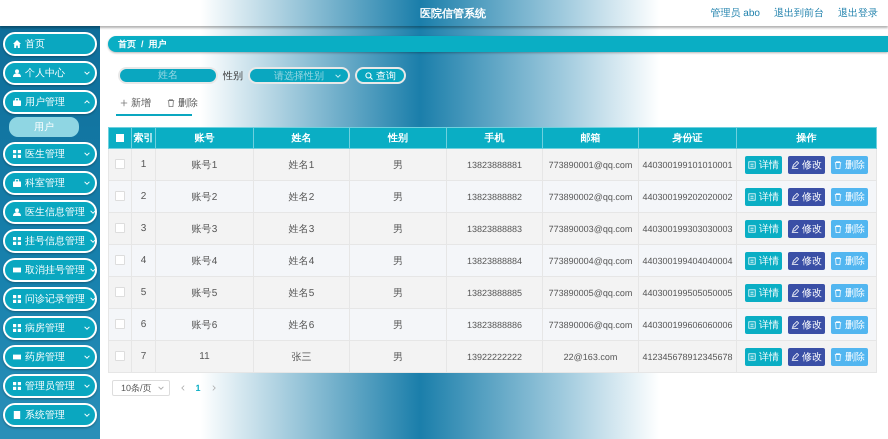 Image resolution: width=888 pixels, height=439 pixels. I want to click on sidebar-item: 个人中心, so click(50, 73).